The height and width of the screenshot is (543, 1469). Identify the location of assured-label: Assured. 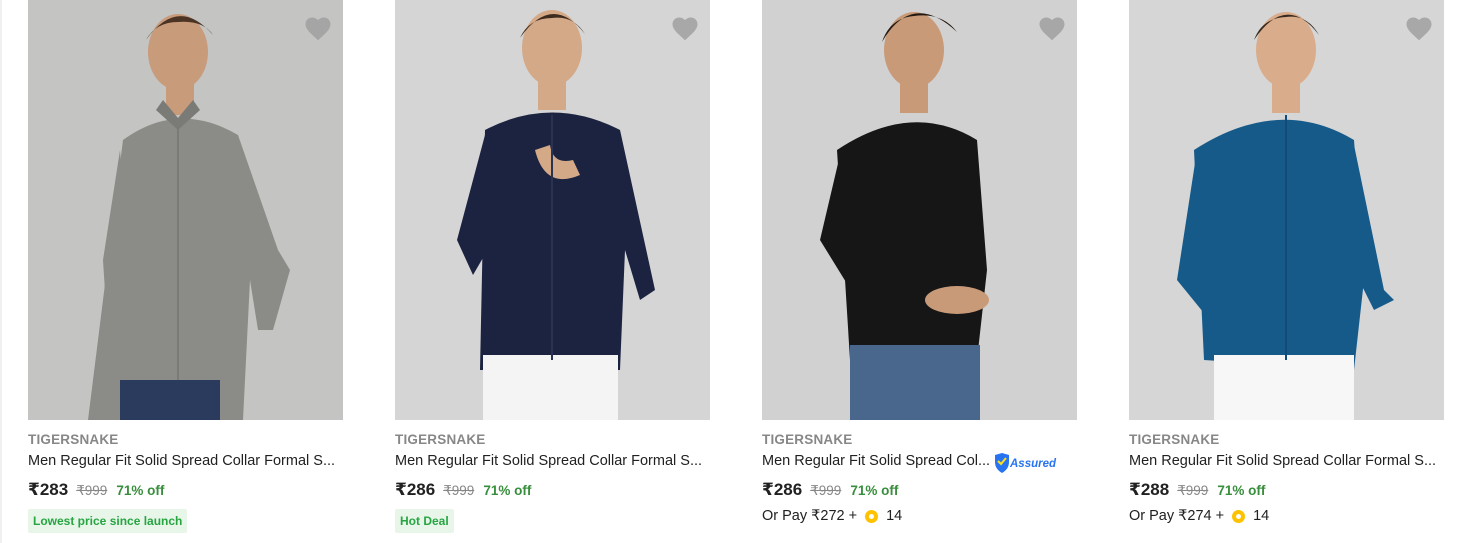
(1033, 464).